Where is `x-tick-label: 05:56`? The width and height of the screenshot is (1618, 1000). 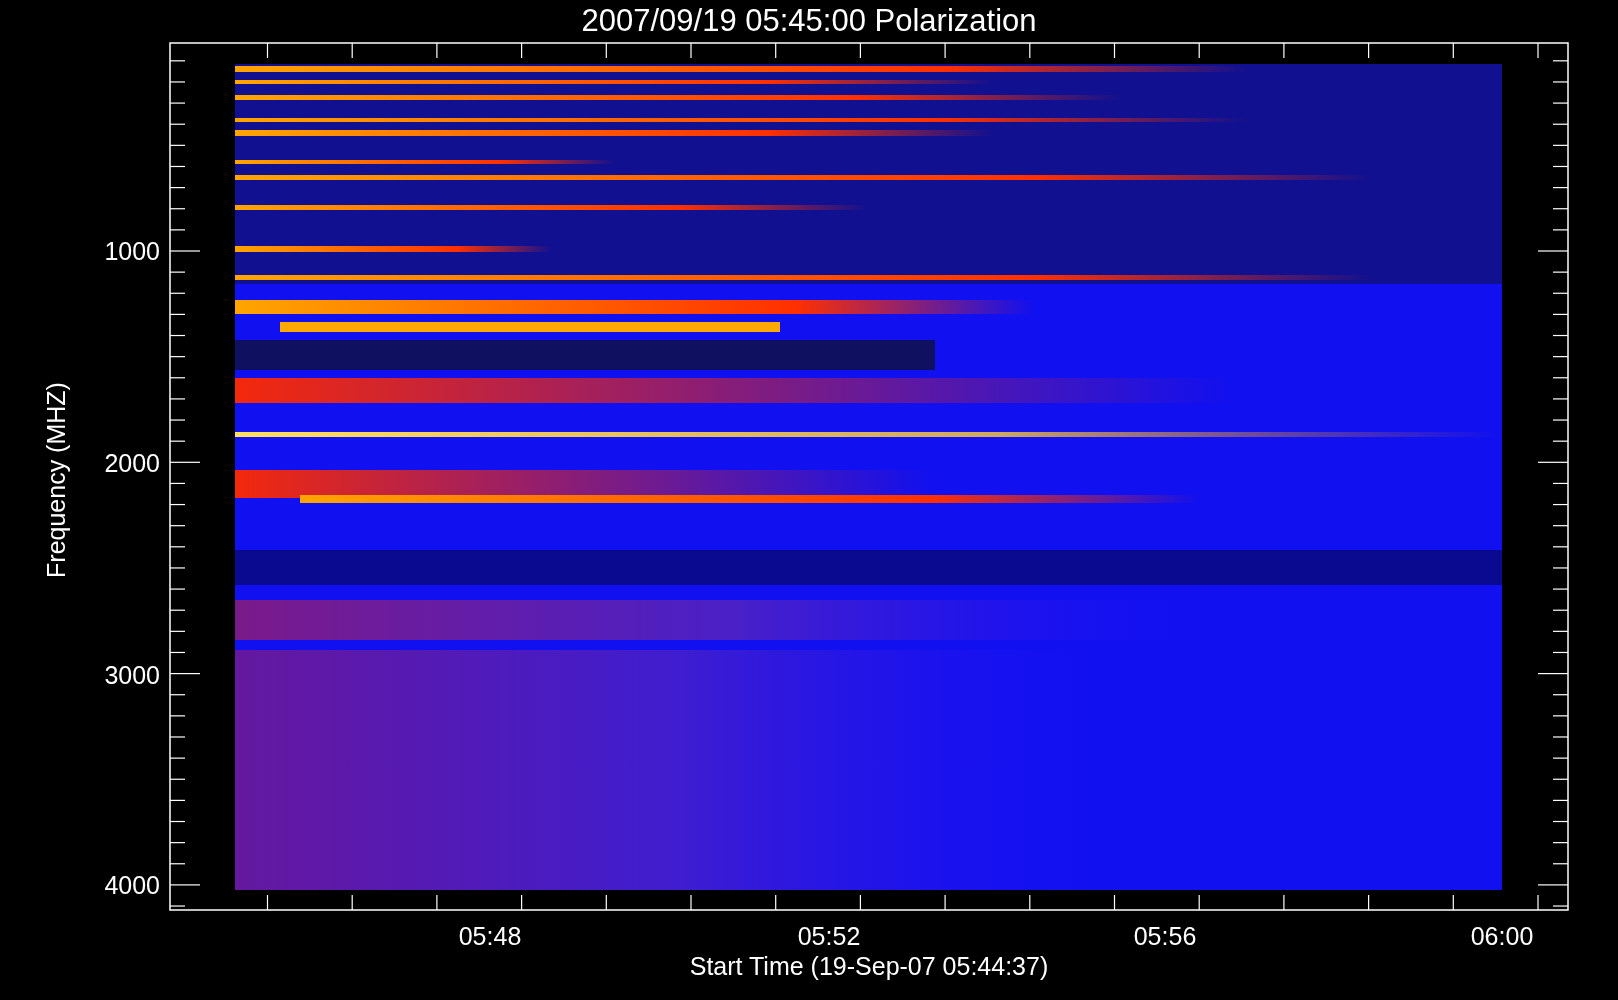
x-tick-label: 05:56 is located at coordinates (1165, 936).